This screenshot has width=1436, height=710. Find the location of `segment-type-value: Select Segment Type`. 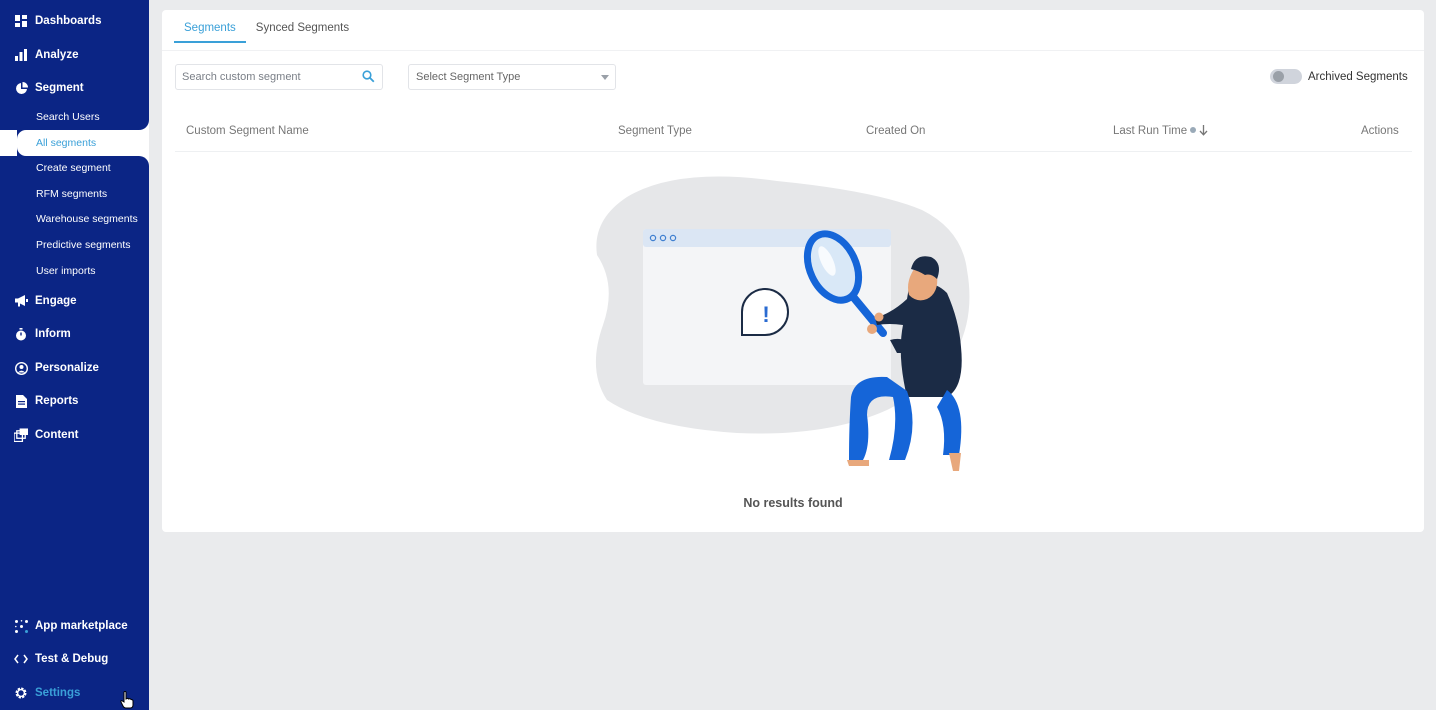

segment-type-value: Select Segment Type is located at coordinates (468, 77).